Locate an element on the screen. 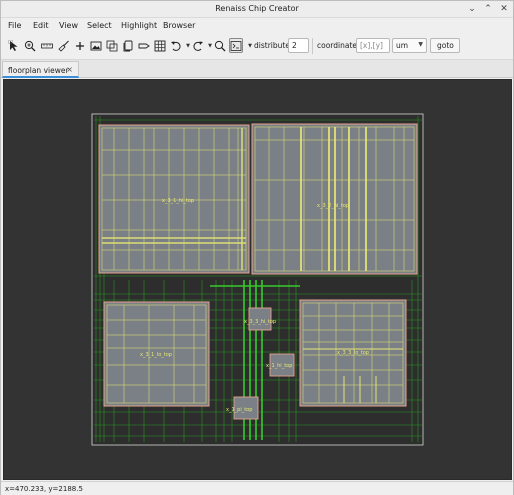 The height and width of the screenshot is (495, 514). image-icon is located at coordinates (96, 45).